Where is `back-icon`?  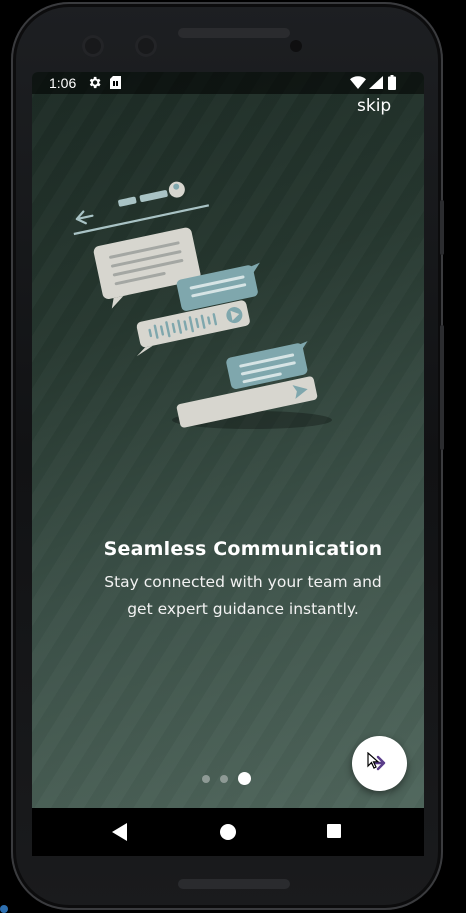 back-icon is located at coordinates (120, 832).